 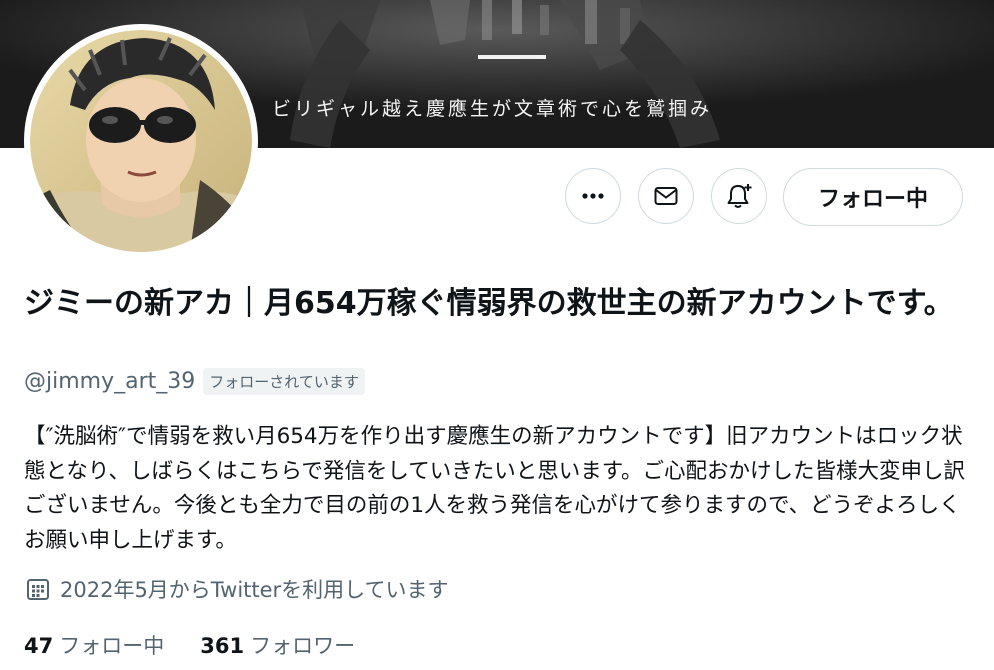 I want to click on handle-row: @jimmy_art_39 フォローされています, so click(x=194, y=381).